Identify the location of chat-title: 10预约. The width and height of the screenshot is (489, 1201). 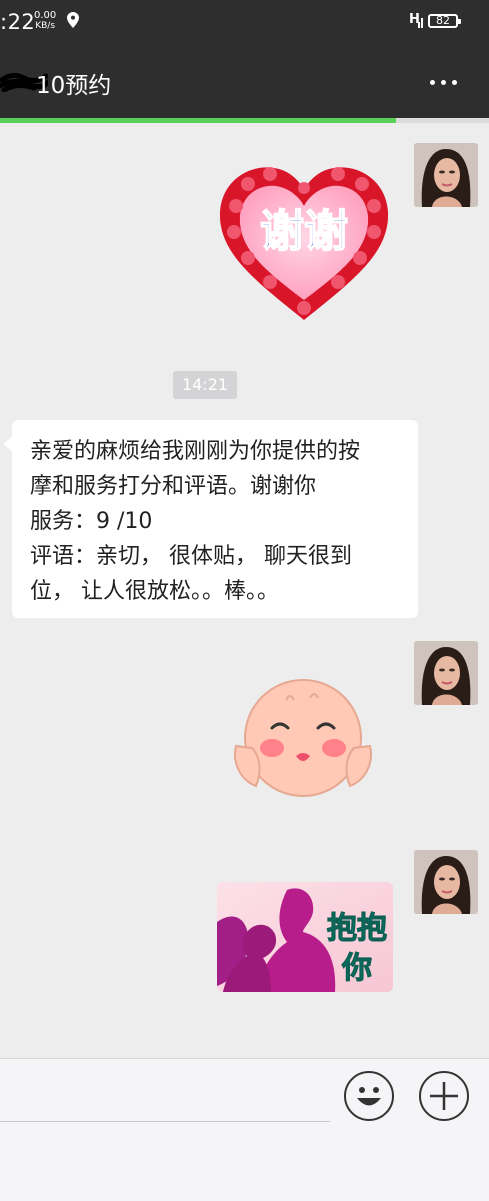
(74, 86).